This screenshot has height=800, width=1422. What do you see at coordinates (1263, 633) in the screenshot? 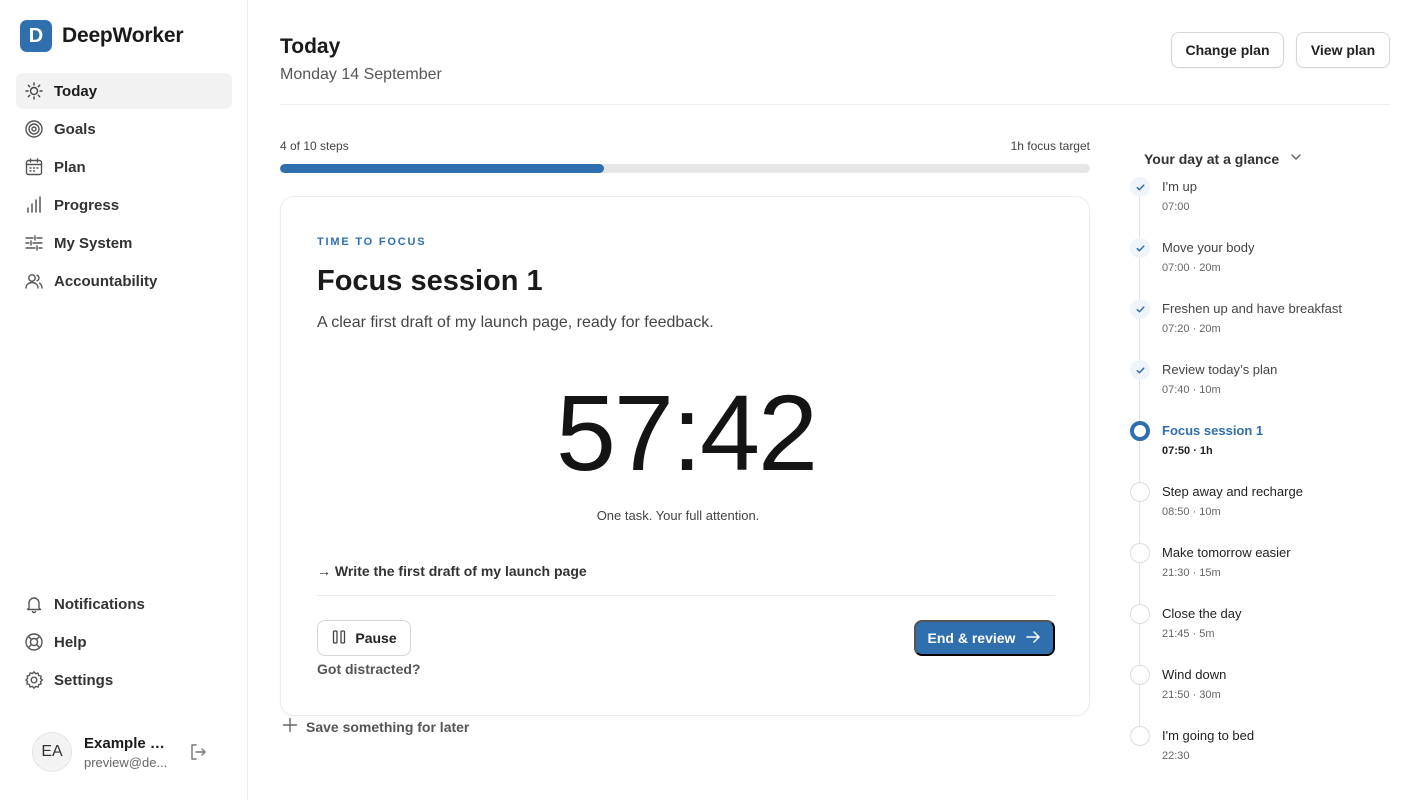
I see `timeline-item: Close the day 21:45 · 5m` at bounding box center [1263, 633].